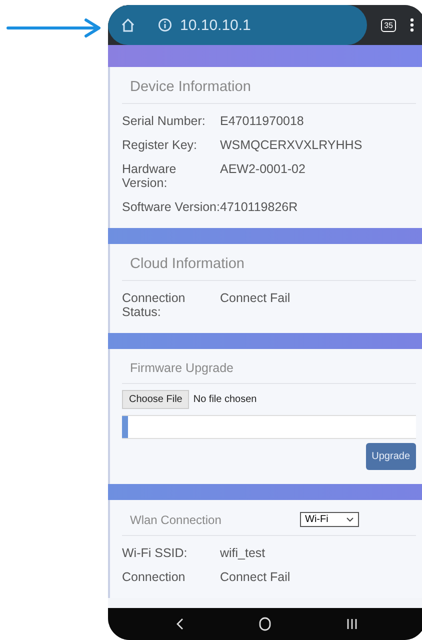 Image resolution: width=422 pixels, height=640 pixels. Describe the element at coordinates (150, 176) in the screenshot. I see `field-label: Hardware Version:` at that location.